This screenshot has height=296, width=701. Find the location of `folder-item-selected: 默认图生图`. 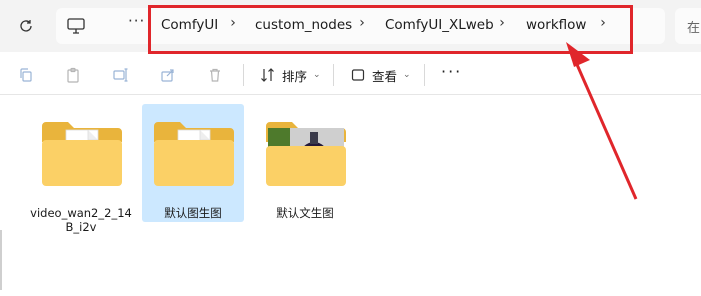

folder-item-selected: 默认图生图 is located at coordinates (193, 163).